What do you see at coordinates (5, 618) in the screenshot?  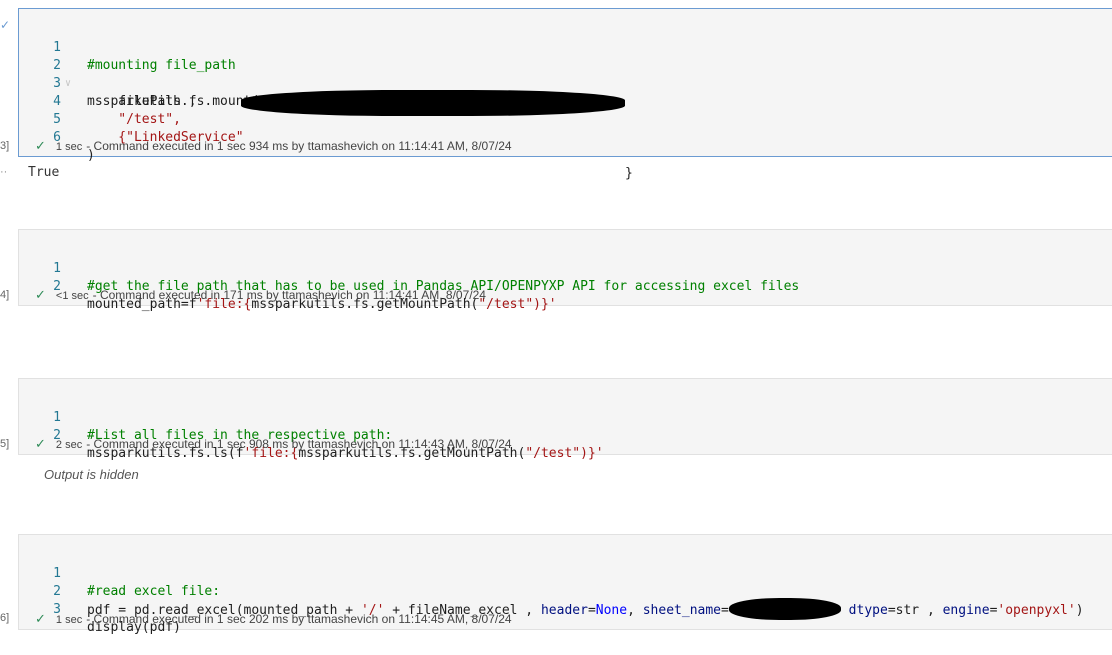 I see `execution-count: 6]` at bounding box center [5, 618].